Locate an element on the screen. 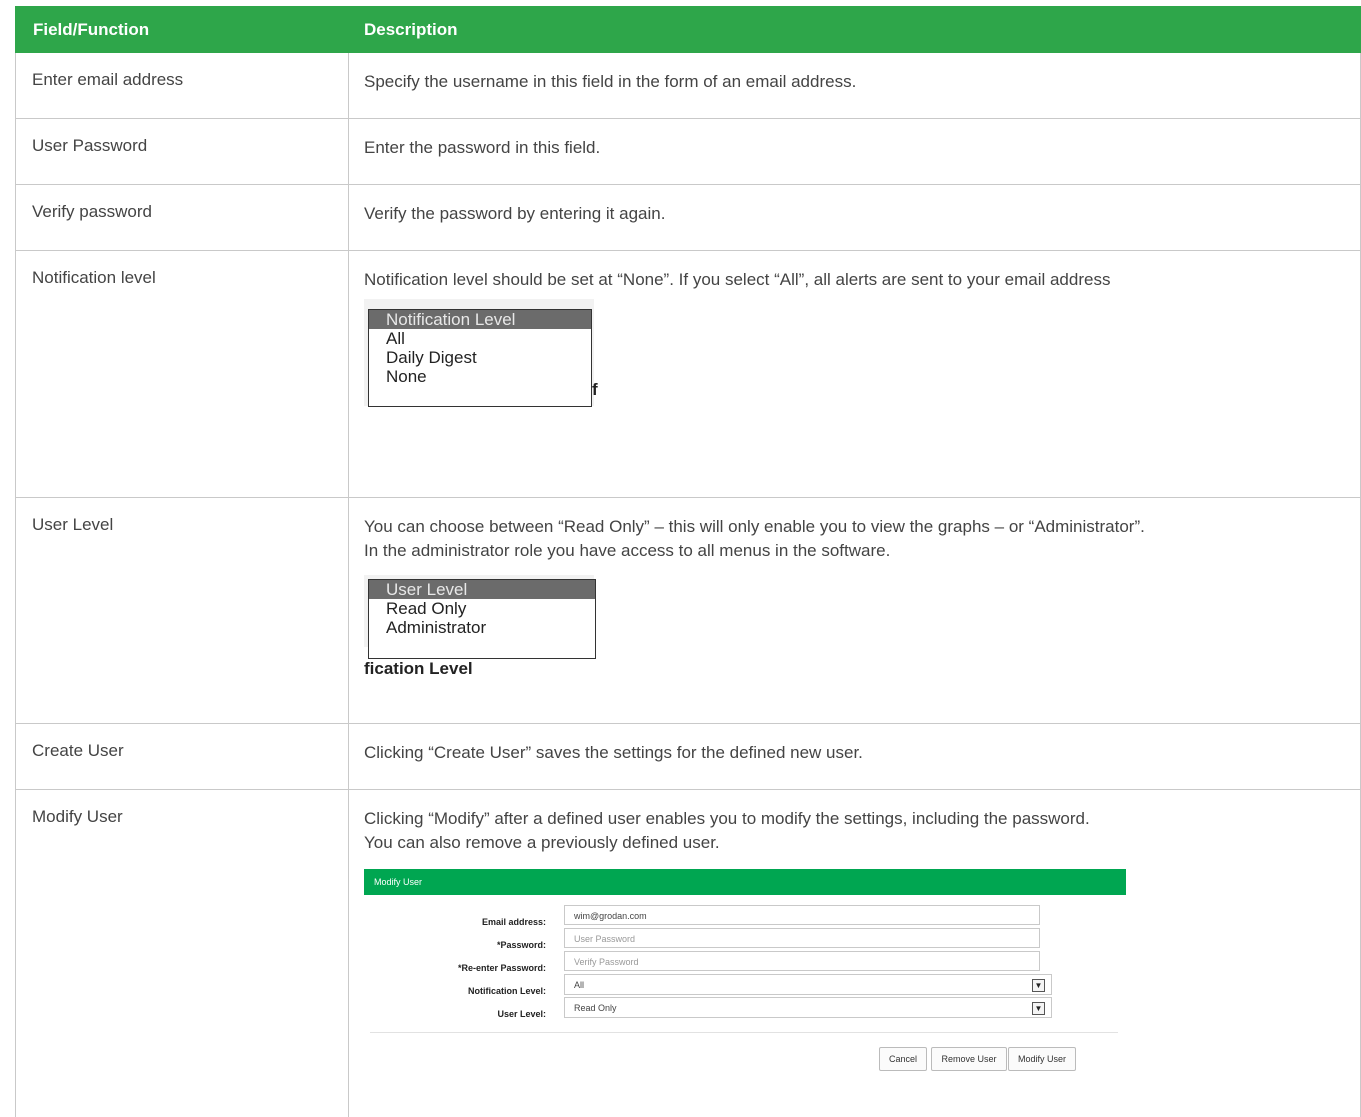 This screenshot has width=1361, height=1117. remove-user-button: Remove User is located at coordinates (969, 1059).